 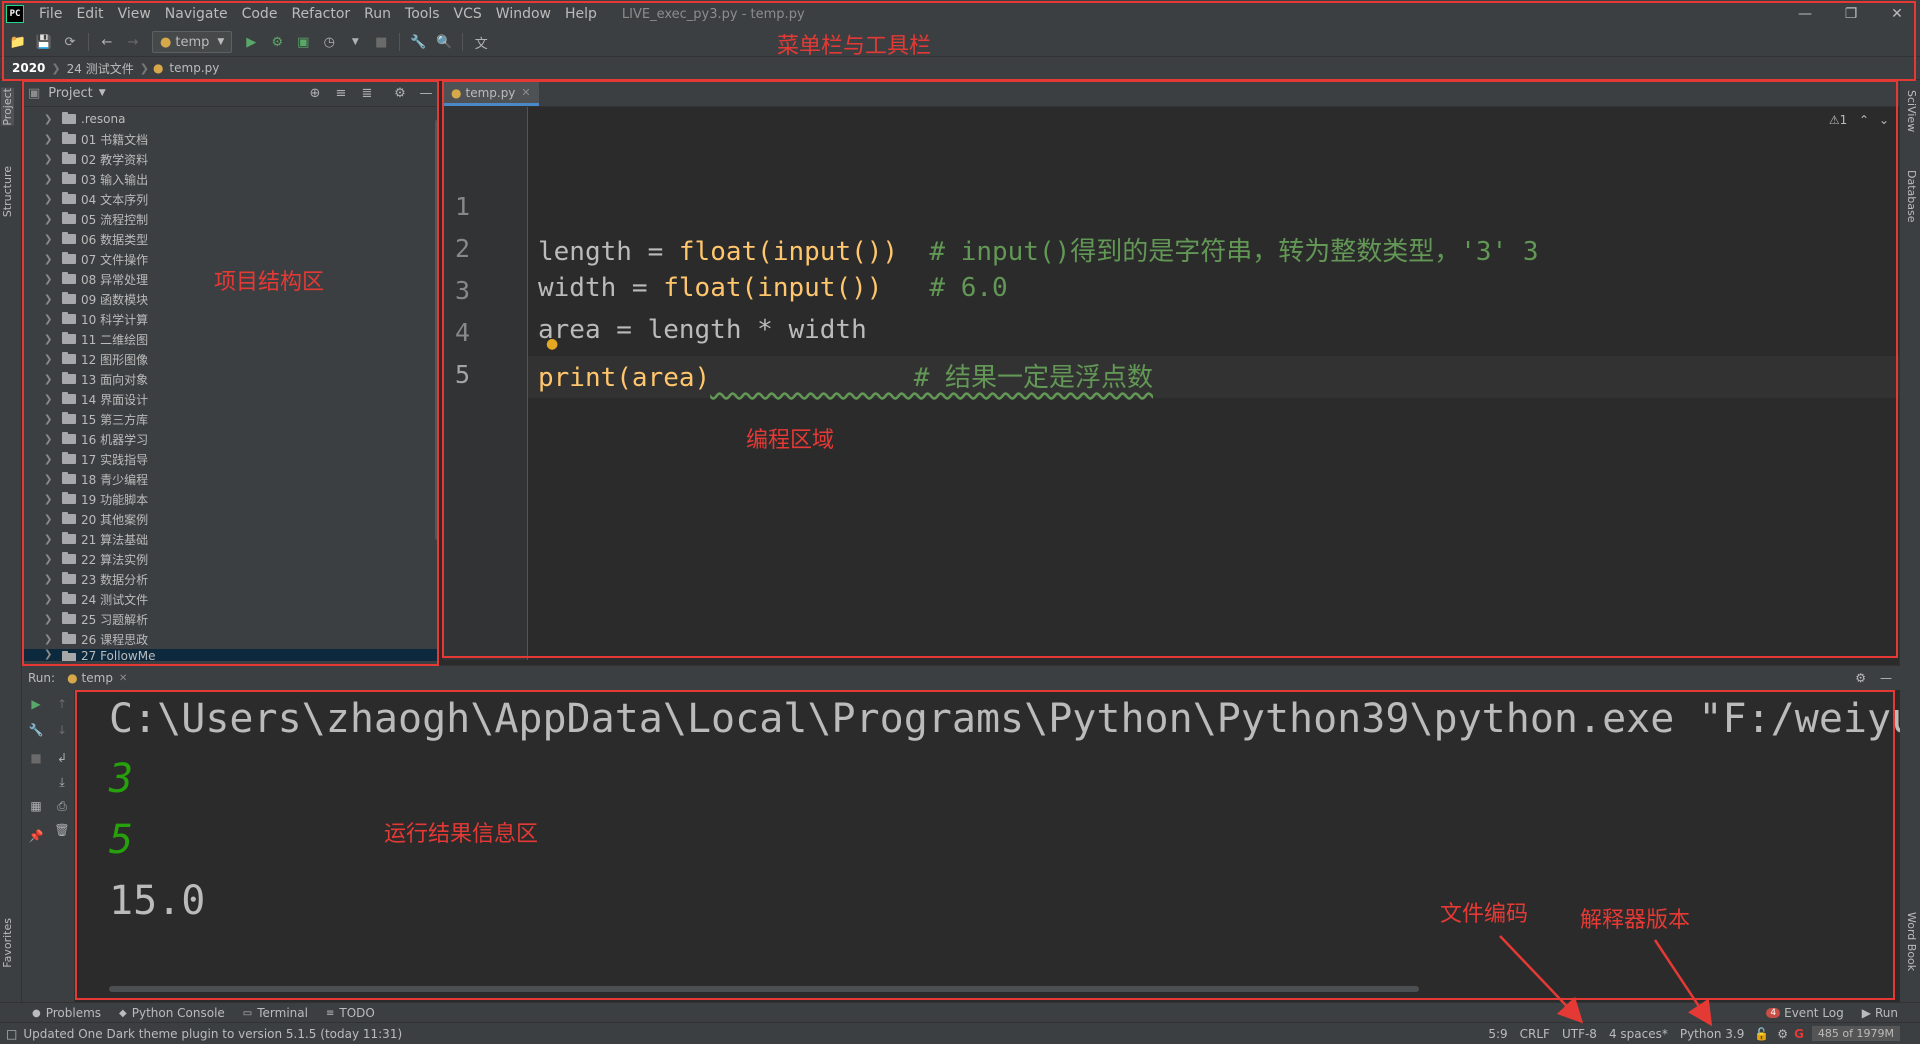 I want to click on python-file-icon: ●, so click(x=72, y=678).